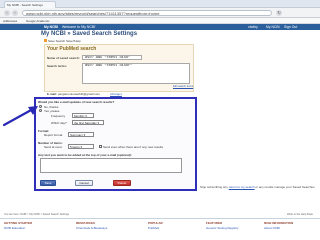  Describe the element at coordinates (48, 183) in the screenshot. I see `save-button: Save` at that location.